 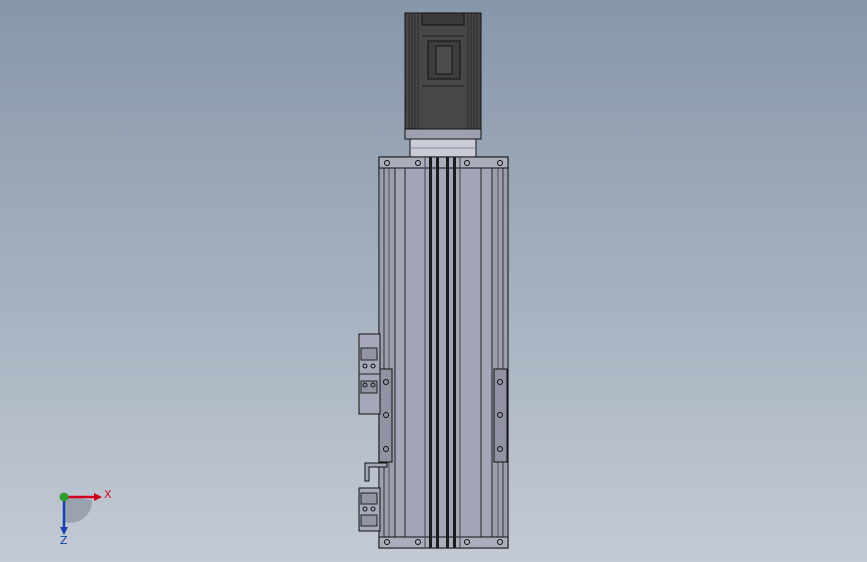 I want to click on orientation-triad: X Z, so click(x=83, y=514).